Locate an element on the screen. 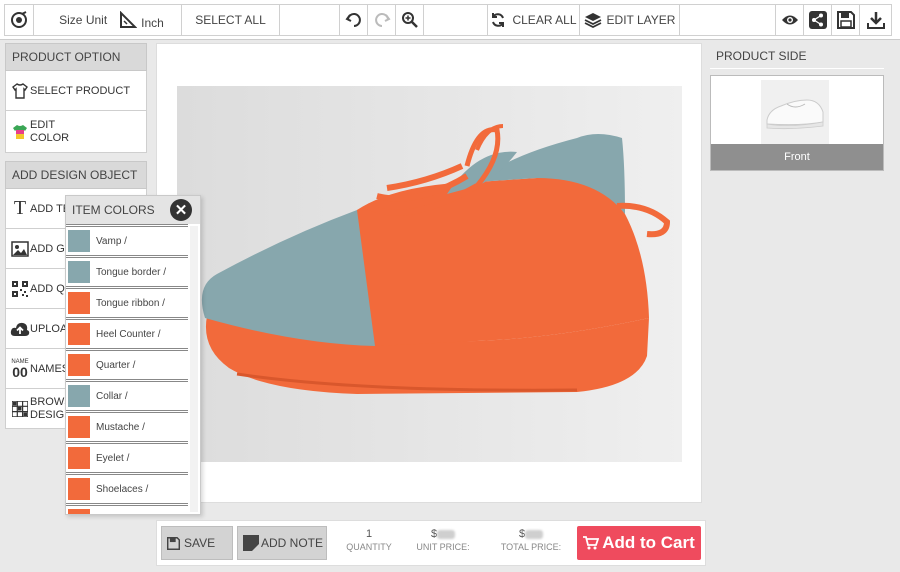 Image resolution: width=900 pixels, height=572 pixels. total-price-label: TOTAL PRICE: is located at coordinates (531, 547).